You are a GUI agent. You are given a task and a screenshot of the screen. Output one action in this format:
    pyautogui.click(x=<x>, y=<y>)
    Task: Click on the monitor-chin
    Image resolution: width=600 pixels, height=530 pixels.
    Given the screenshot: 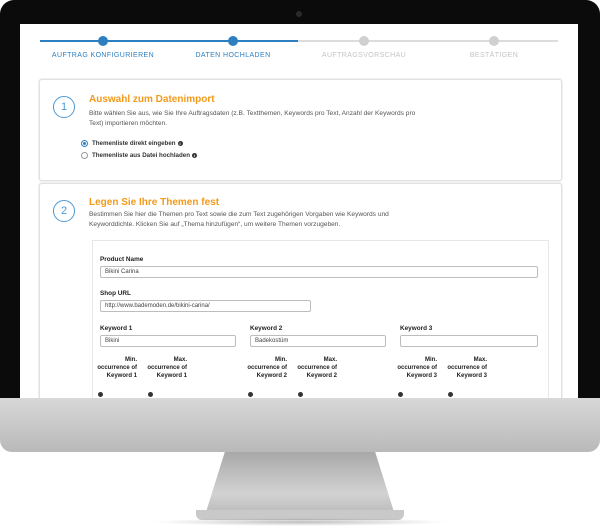 What is the action you would take?
    pyautogui.click(x=300, y=425)
    